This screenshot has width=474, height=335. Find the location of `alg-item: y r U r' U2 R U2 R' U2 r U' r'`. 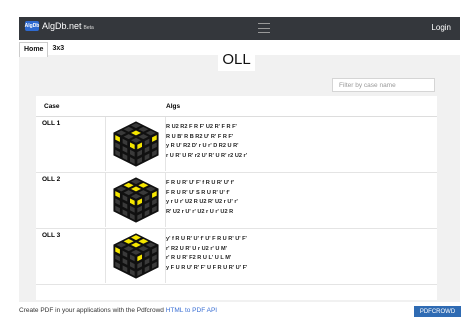

alg-item: y r U r' U2 R U2 R' U2 r U' r' is located at coordinates (202, 203).